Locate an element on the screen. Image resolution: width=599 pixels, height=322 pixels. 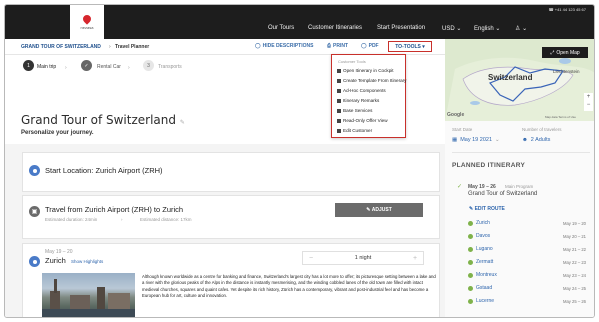
menu-create-template: Create Template From Itinerary is located at coordinates (371, 80).